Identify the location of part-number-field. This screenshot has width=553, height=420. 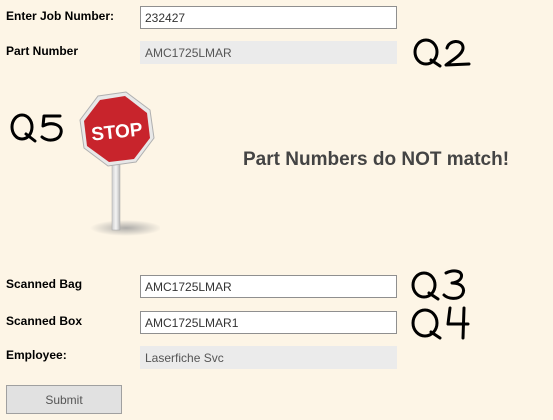
(268, 52).